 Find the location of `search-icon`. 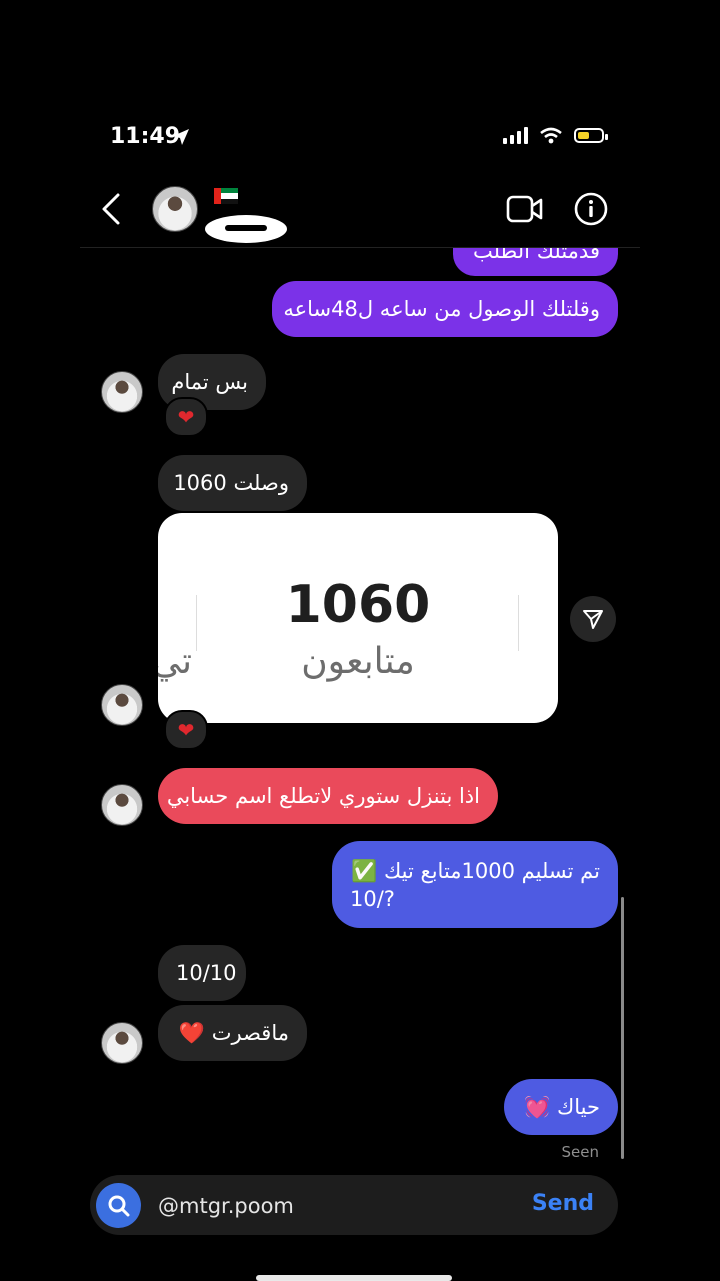

search-icon is located at coordinates (118, 1205).